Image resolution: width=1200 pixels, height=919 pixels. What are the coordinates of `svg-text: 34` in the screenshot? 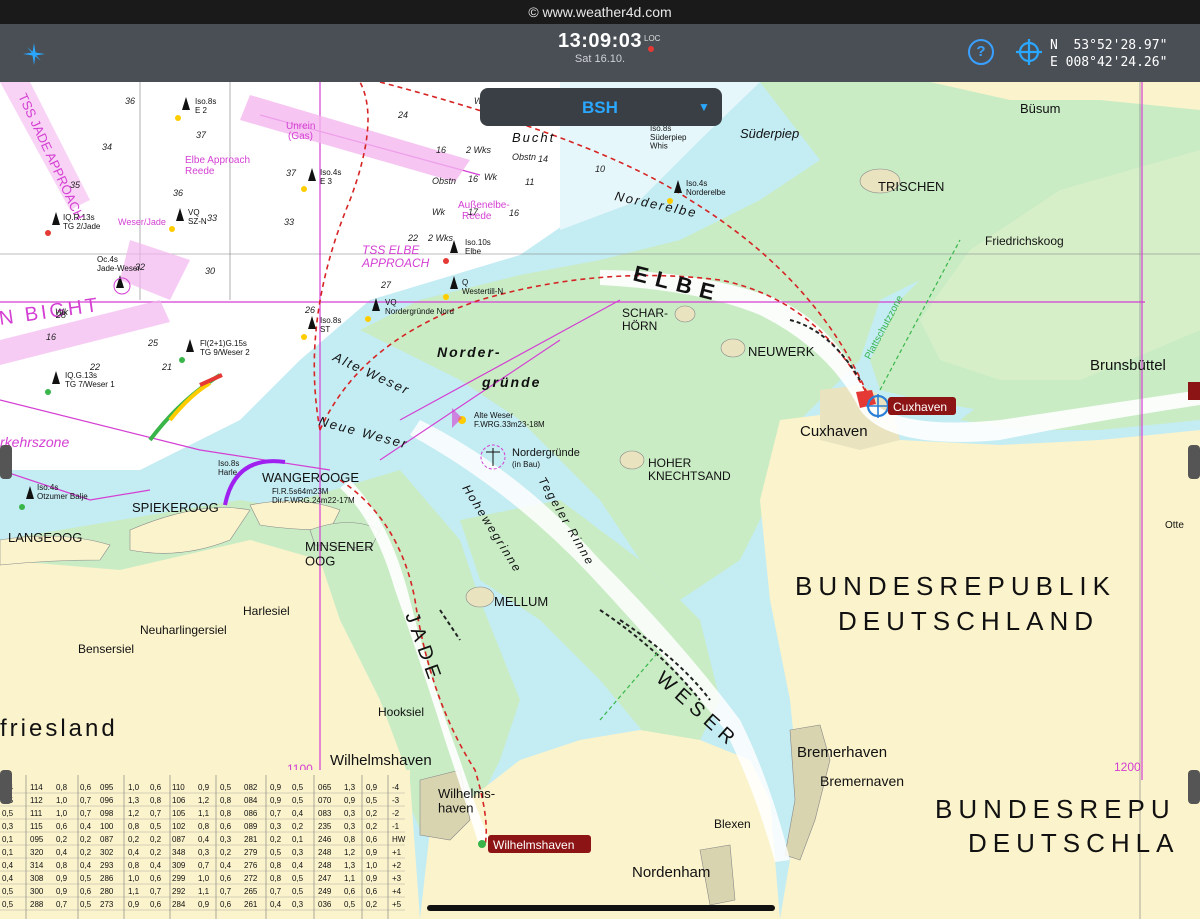 It's located at (107, 147).